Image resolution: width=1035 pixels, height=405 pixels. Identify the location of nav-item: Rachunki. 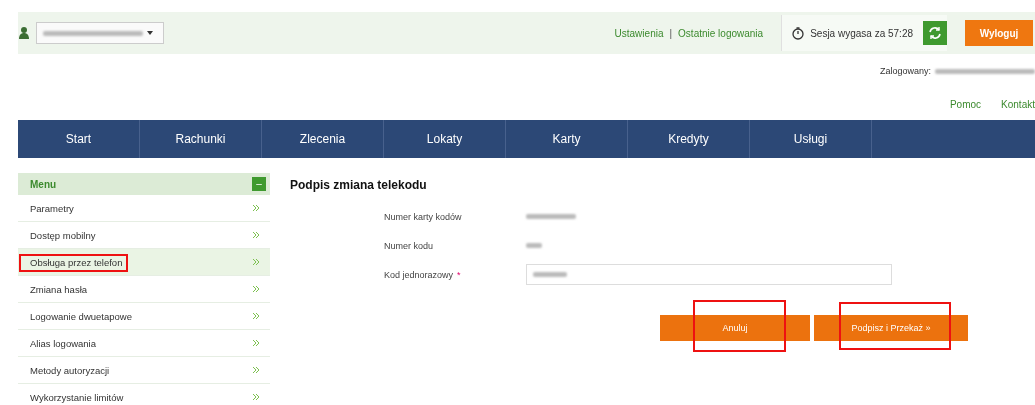
(201, 139).